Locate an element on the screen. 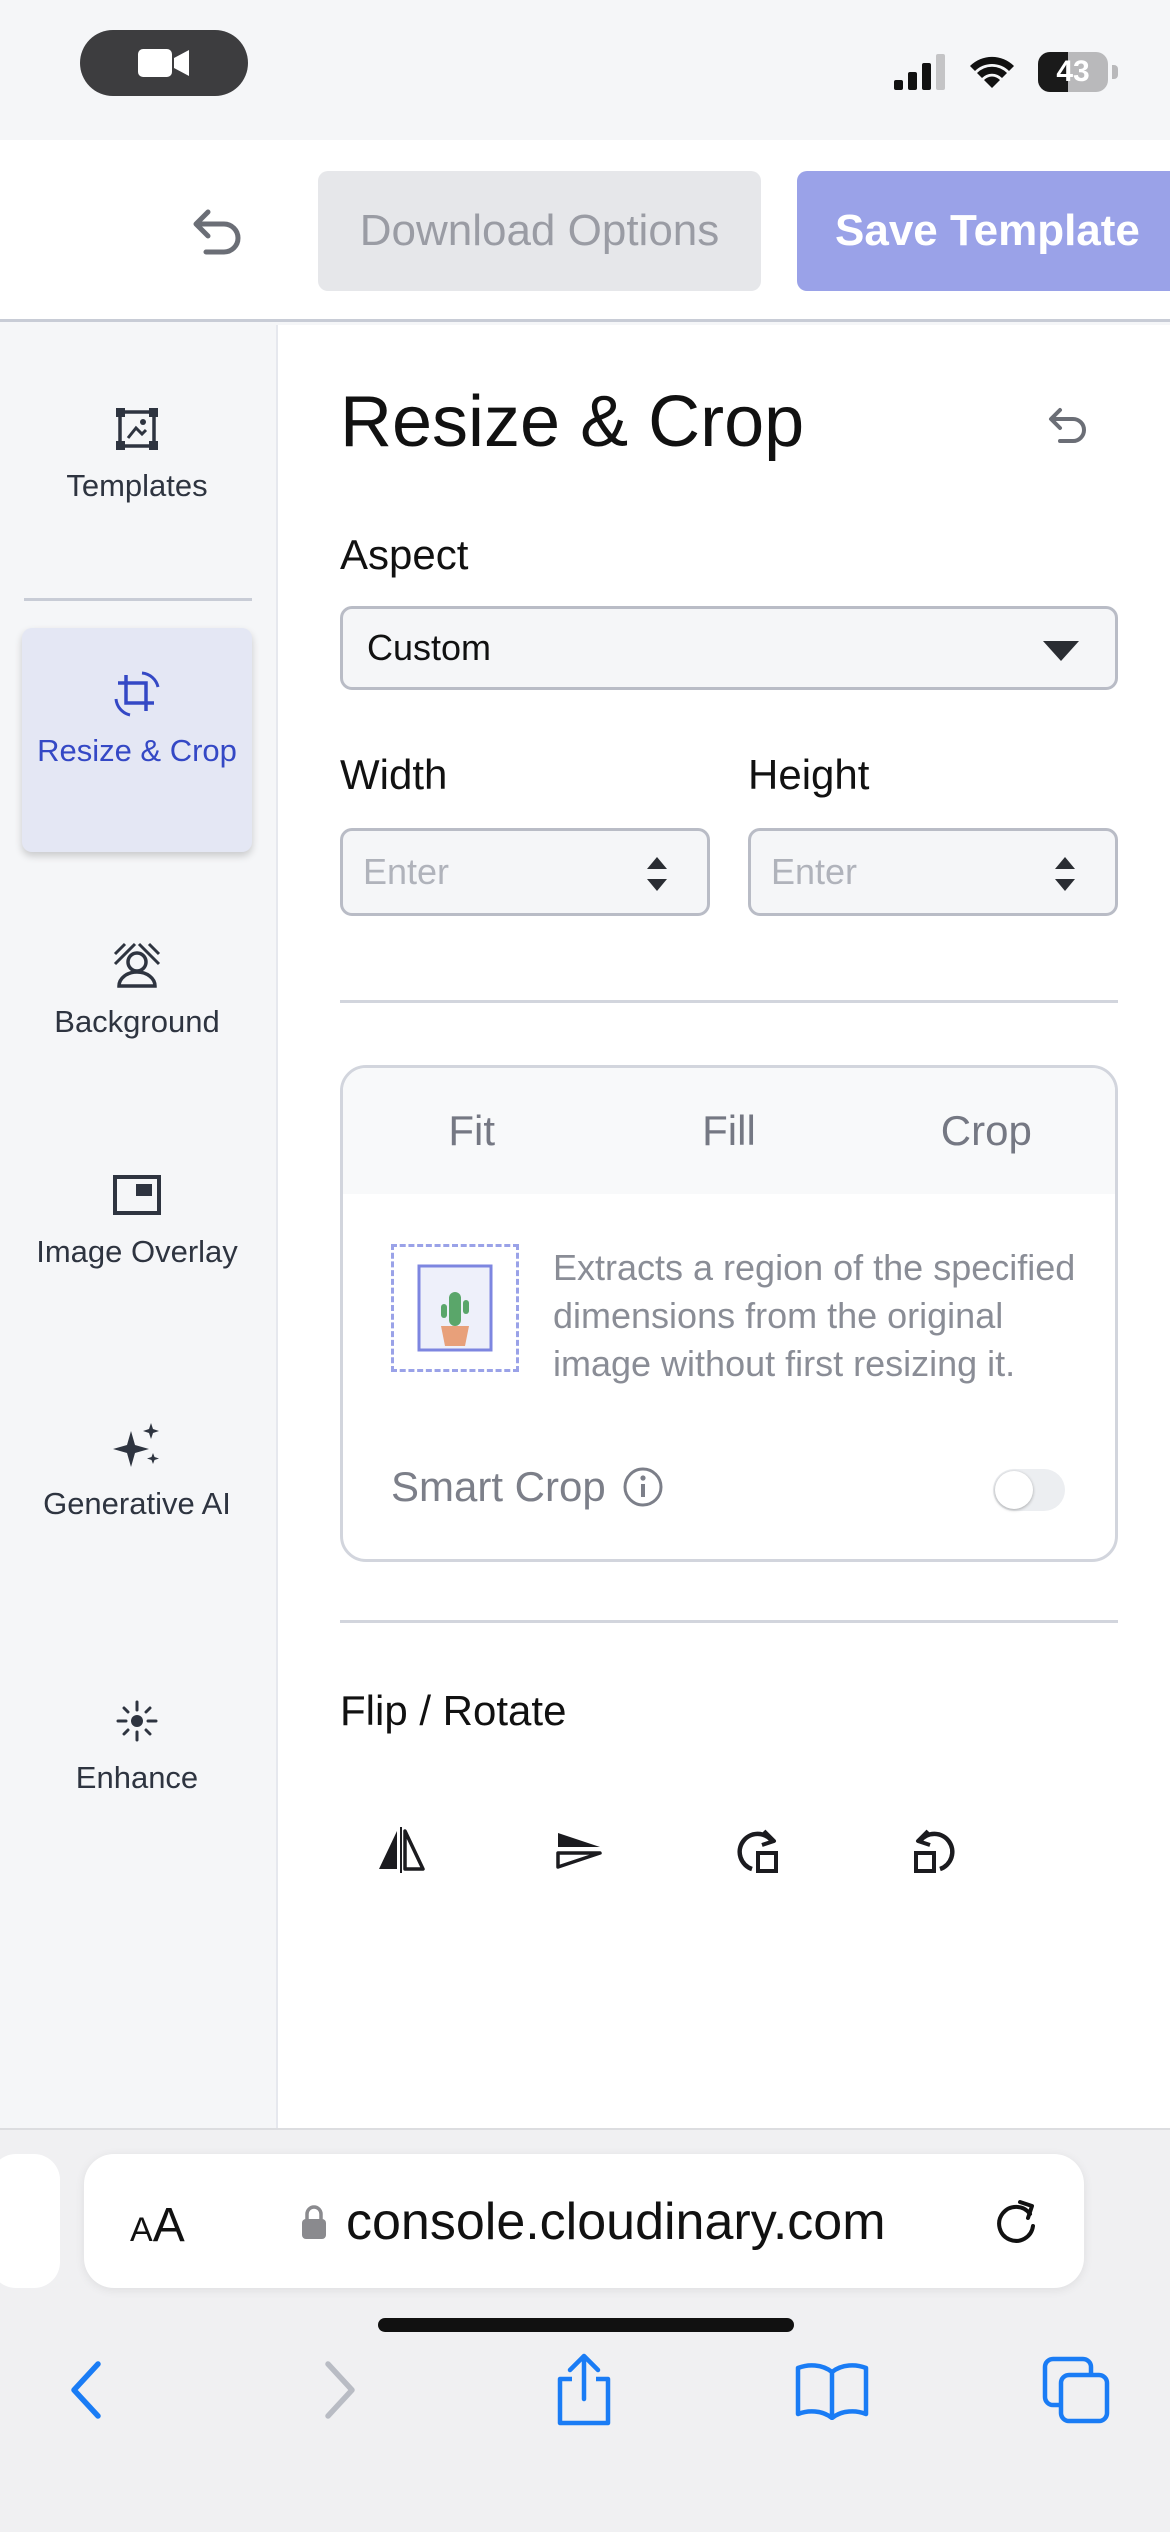 Image resolution: width=1170 pixels, height=2532 pixels. toggle-knob is located at coordinates (1014, 1490).